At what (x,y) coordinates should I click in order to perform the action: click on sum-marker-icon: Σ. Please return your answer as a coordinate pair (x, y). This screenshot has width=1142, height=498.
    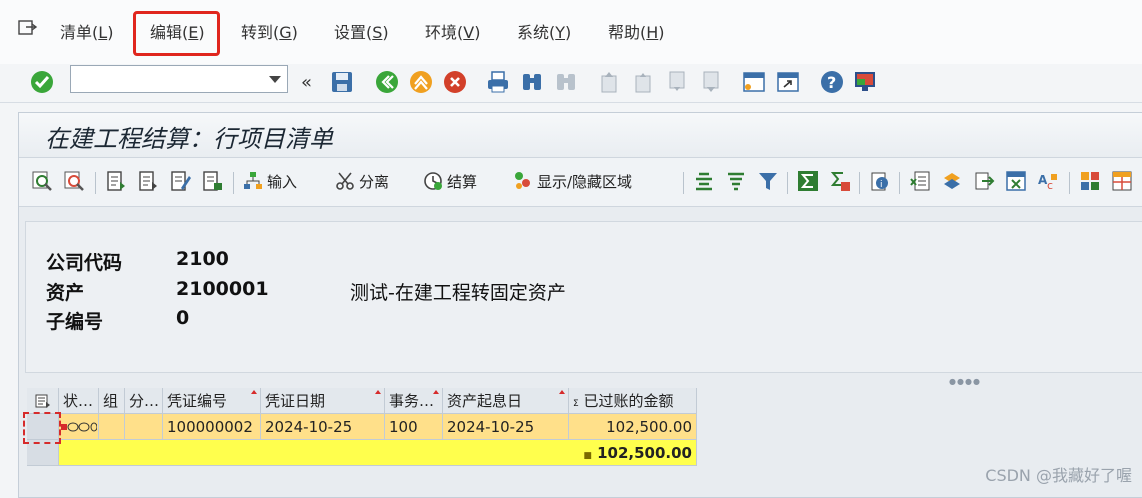
    Looking at the image, I should click on (576, 404).